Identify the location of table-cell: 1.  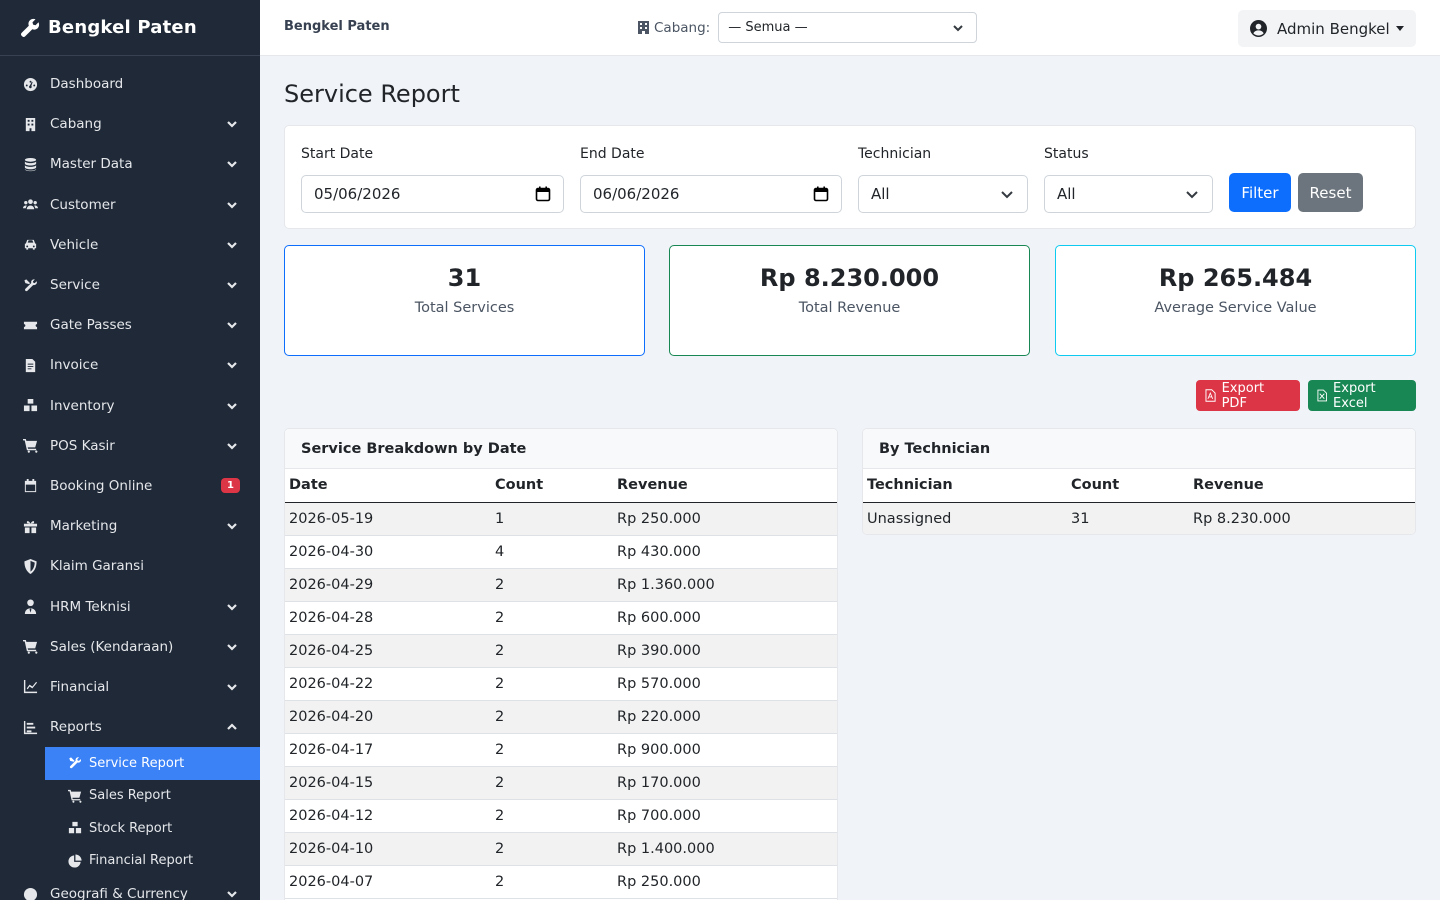
(552, 519).